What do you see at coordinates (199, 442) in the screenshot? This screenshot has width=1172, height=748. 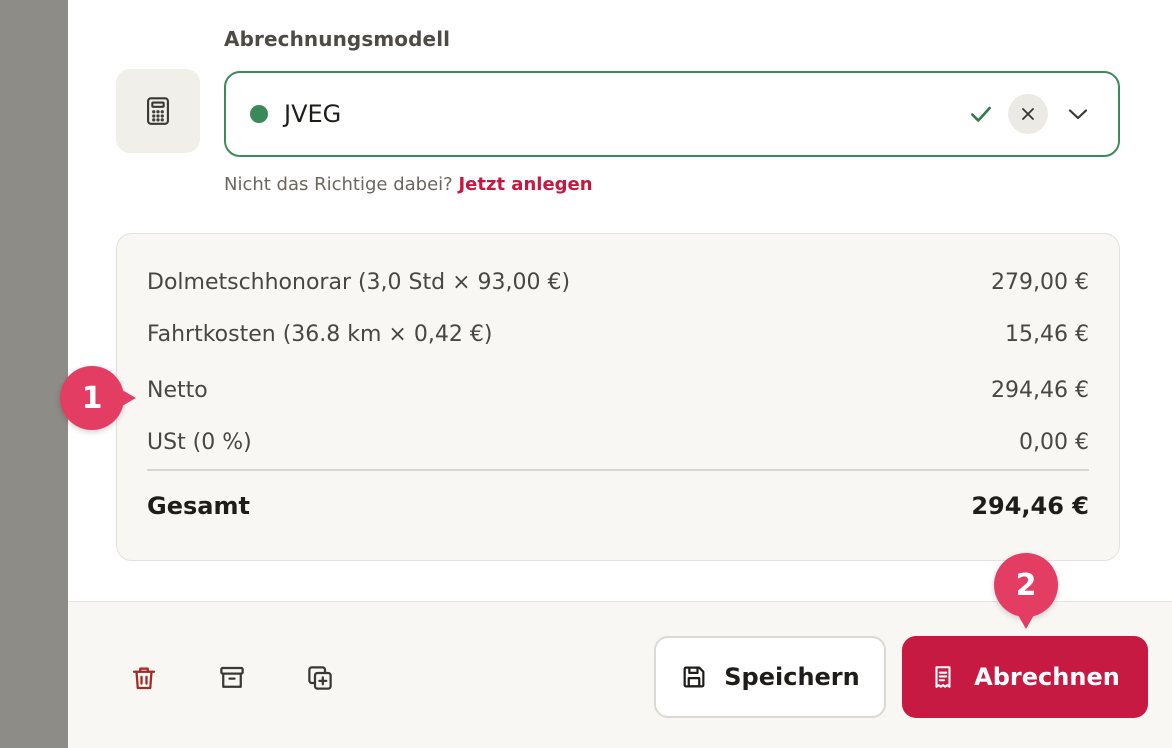 I see `row-label: USt (0 %)` at bounding box center [199, 442].